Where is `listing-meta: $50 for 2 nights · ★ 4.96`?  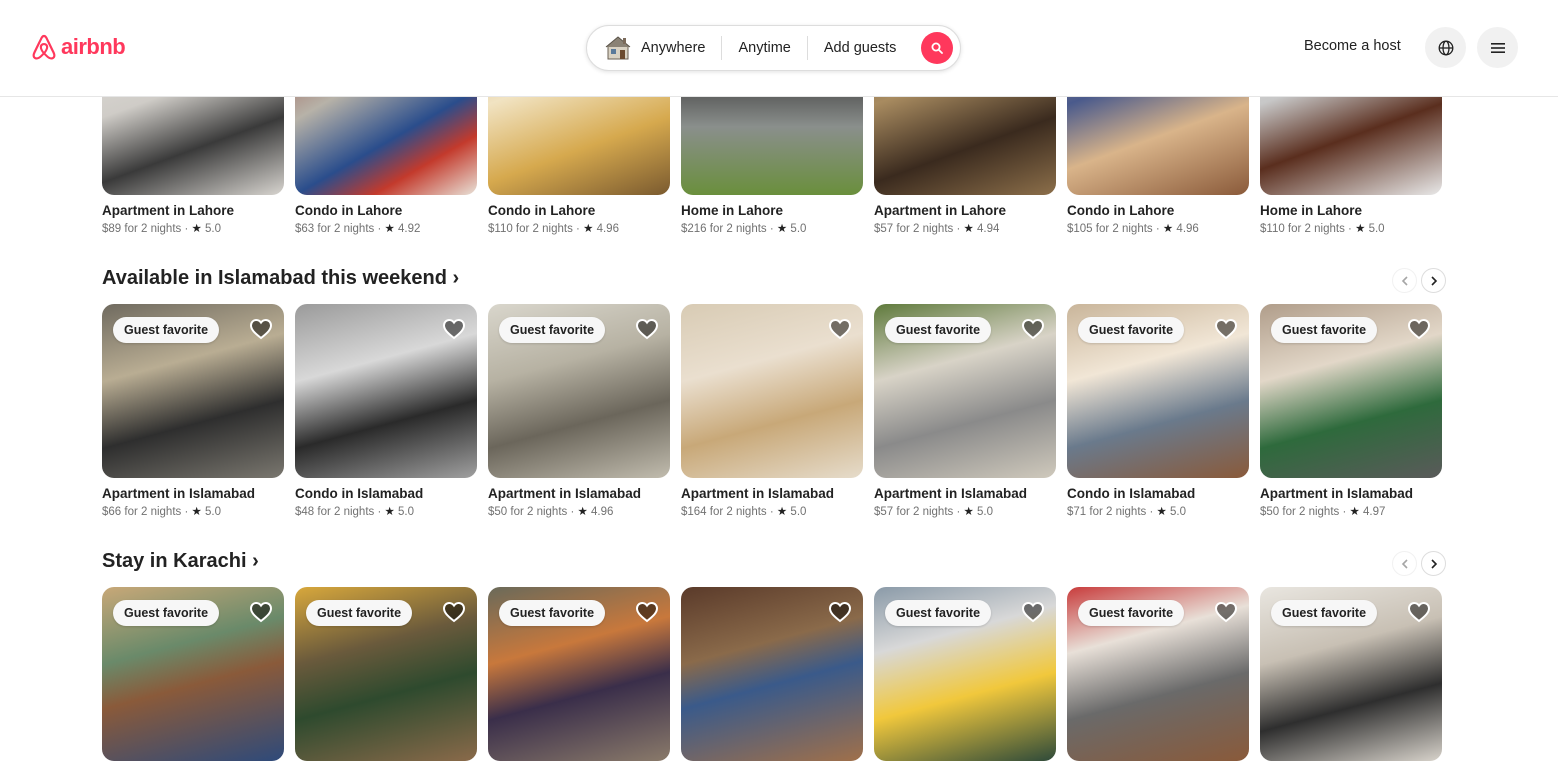
listing-meta: $50 for 2 nights · ★ 4.96 is located at coordinates (551, 512).